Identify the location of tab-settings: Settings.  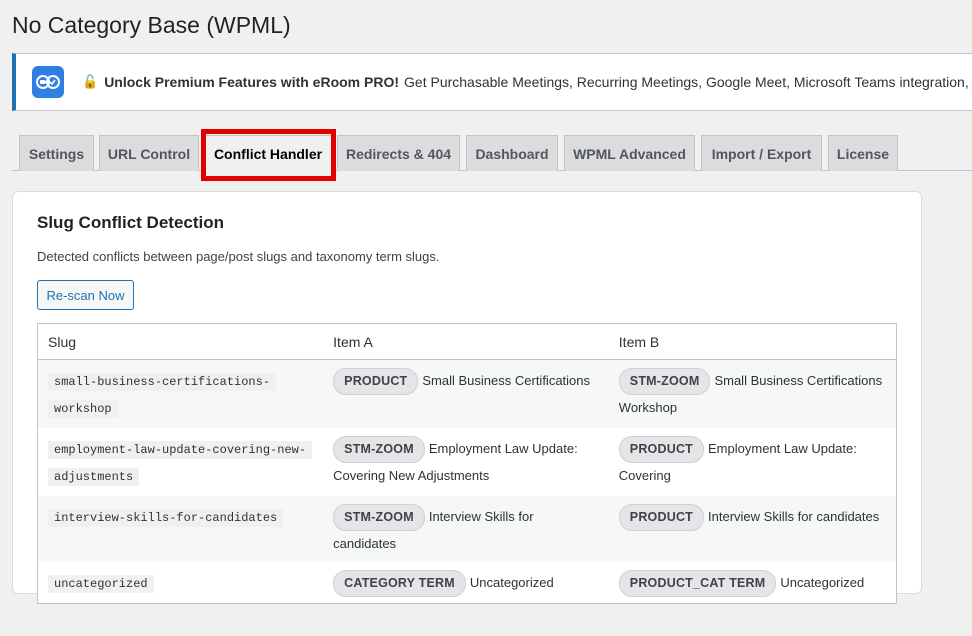
(56, 153).